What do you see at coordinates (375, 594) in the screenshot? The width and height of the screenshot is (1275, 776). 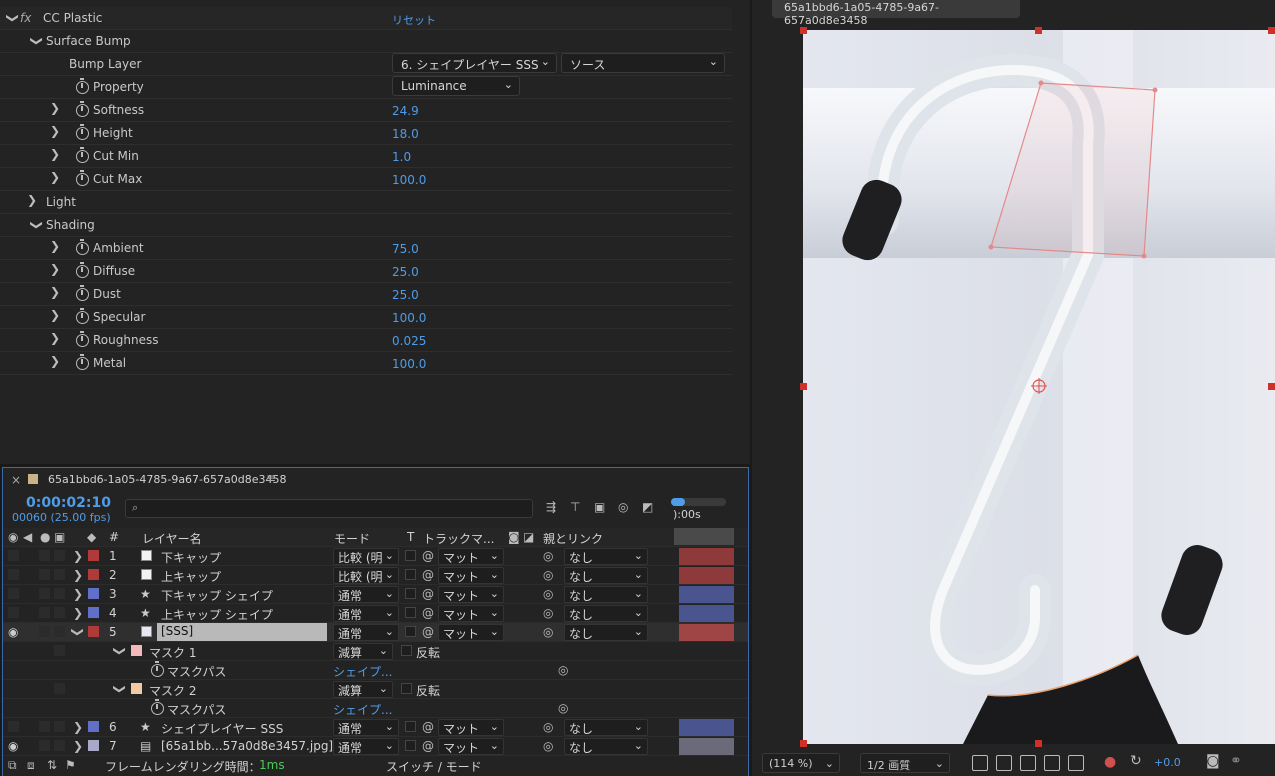 I see `layer-row: ❯ 3 ★ 下キャップ シェイプ 通常 ⌄ @ マット ⌄ ◎ なし ⌄` at bounding box center [375, 594].